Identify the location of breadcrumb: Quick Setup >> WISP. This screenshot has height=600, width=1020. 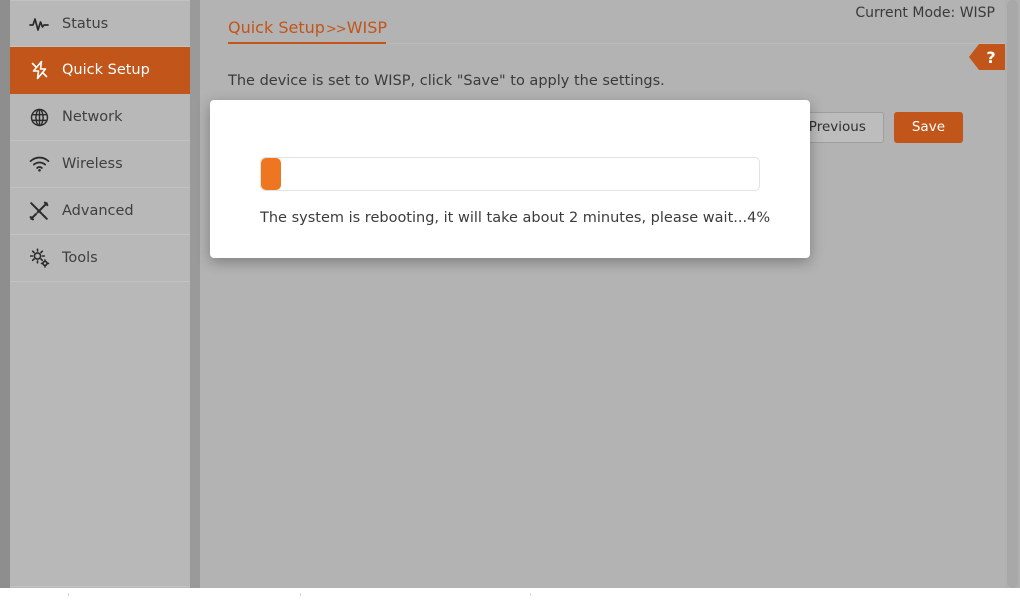
(307, 27).